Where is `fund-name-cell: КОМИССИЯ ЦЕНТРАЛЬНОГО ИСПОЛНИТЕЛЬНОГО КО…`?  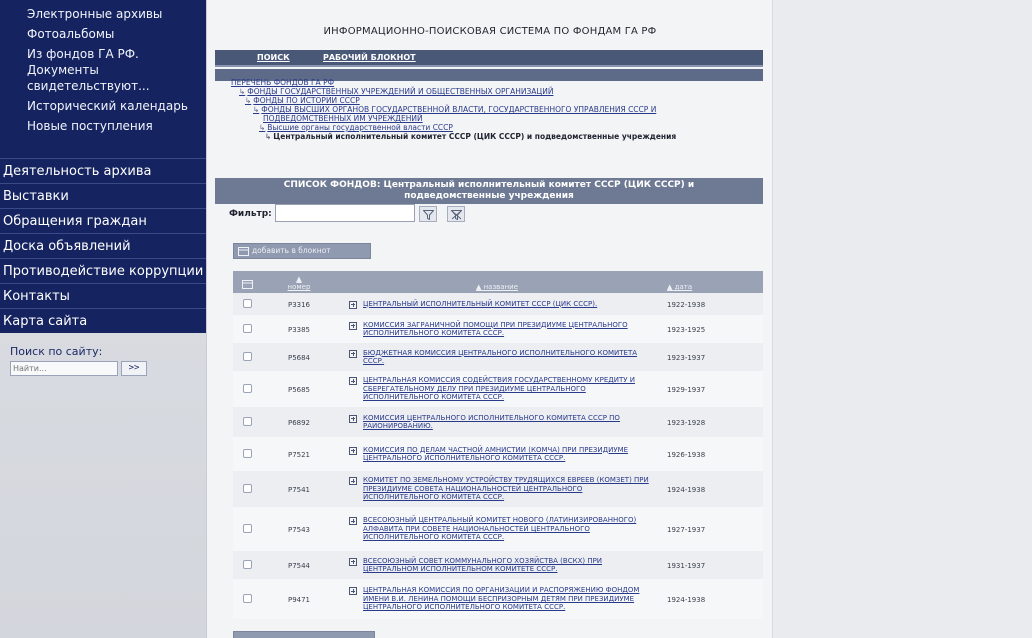 fund-name-cell: КОМИССИЯ ЦЕНТРАЛЬНОГО ИСПОЛНИТЕЛЬНОГО КО… is located at coordinates (497, 422).